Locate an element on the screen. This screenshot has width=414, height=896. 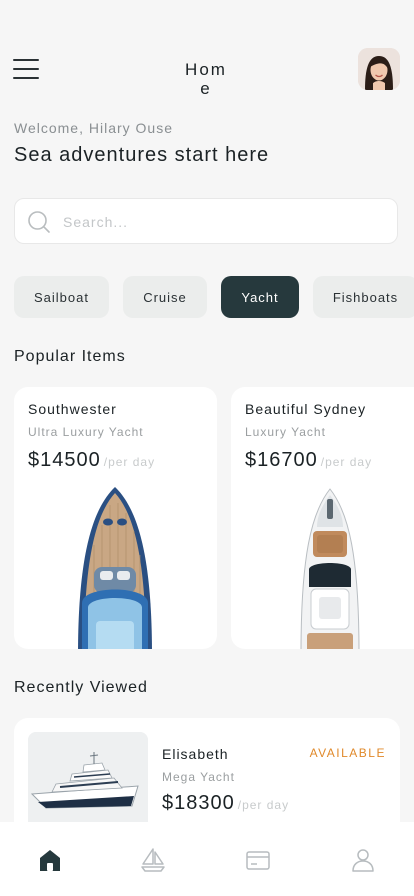
item-type: Ultra Luxury Yacht is located at coordinates (86, 432).